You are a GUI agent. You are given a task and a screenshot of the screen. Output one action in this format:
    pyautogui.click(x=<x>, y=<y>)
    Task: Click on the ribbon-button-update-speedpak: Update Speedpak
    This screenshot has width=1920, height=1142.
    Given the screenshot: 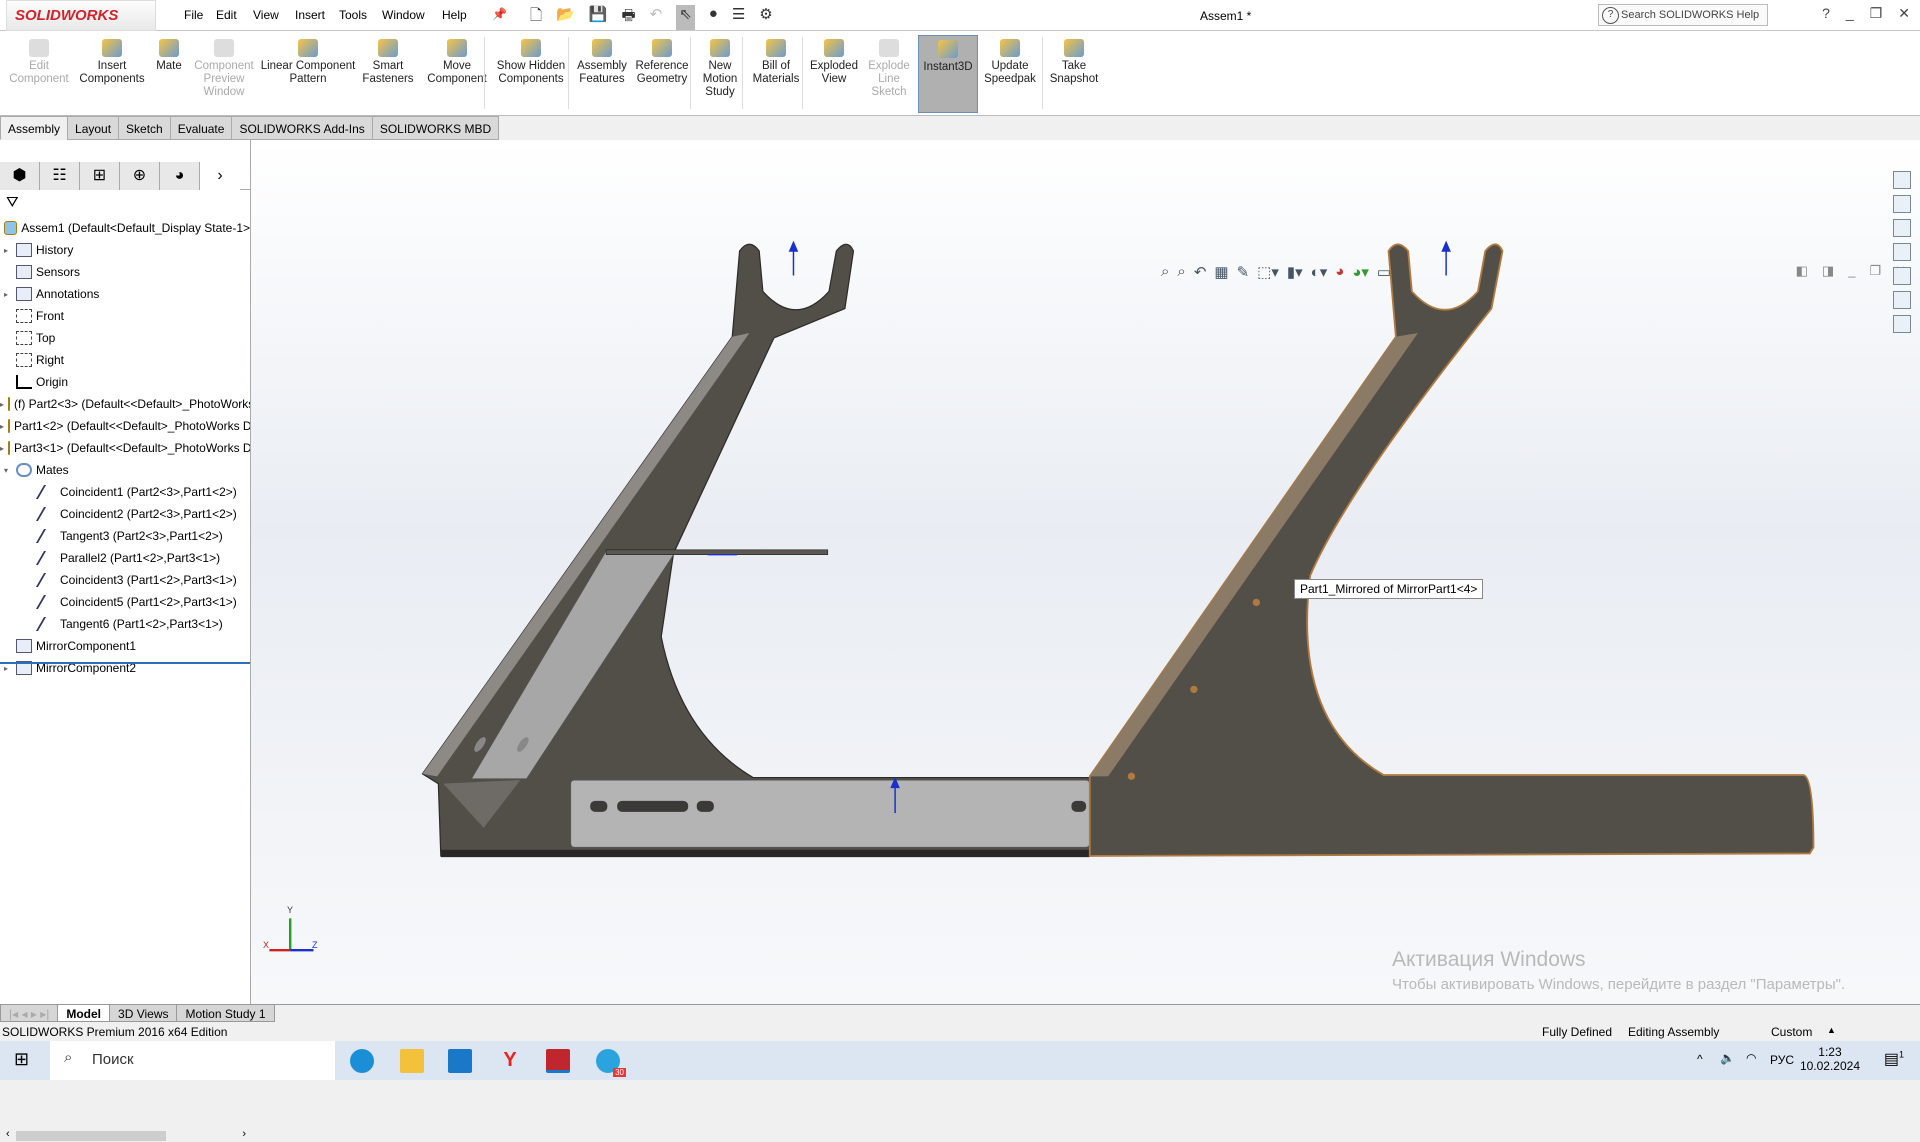 What is the action you would take?
    pyautogui.click(x=1010, y=60)
    